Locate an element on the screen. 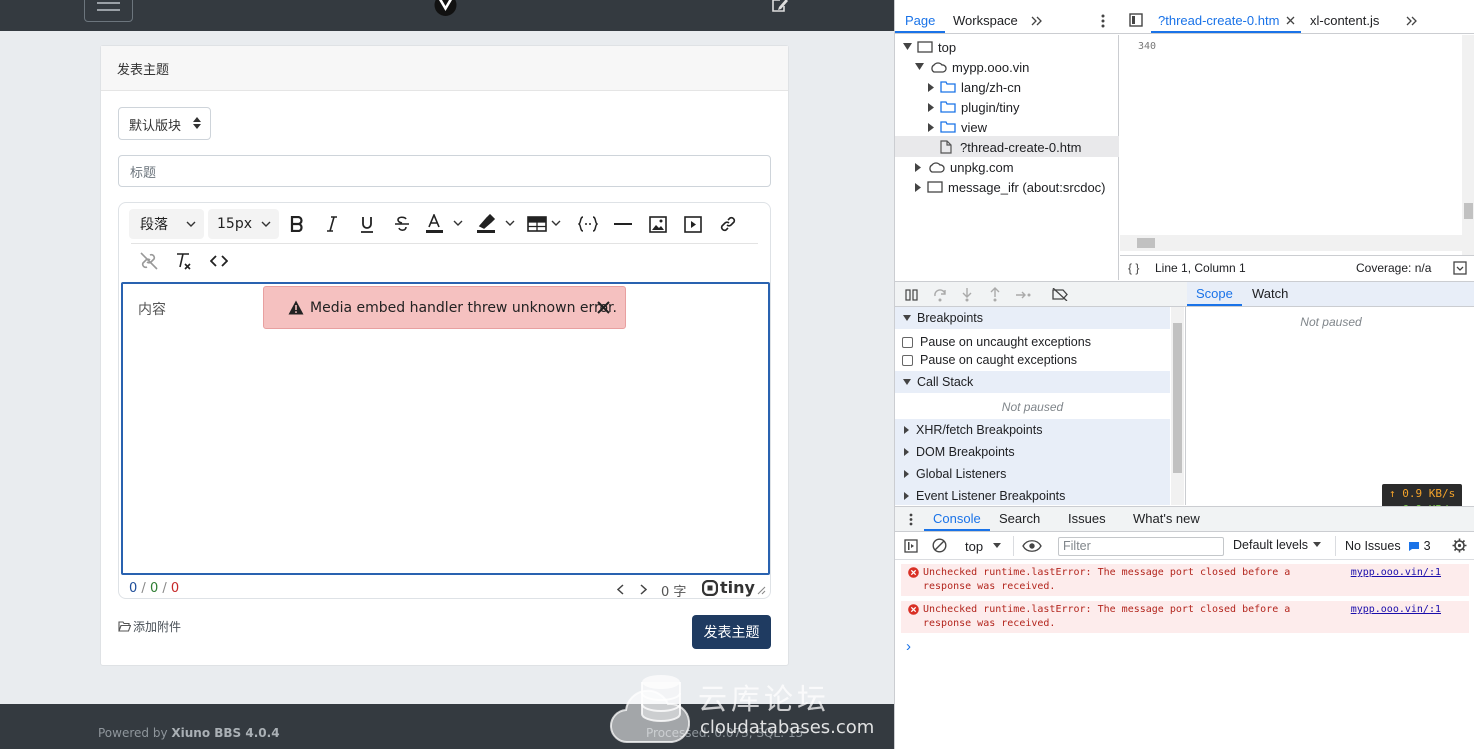 The image size is (1474, 749). pause-uncaught-checkbox: Pause on uncaught exceptions is located at coordinates (996, 342).